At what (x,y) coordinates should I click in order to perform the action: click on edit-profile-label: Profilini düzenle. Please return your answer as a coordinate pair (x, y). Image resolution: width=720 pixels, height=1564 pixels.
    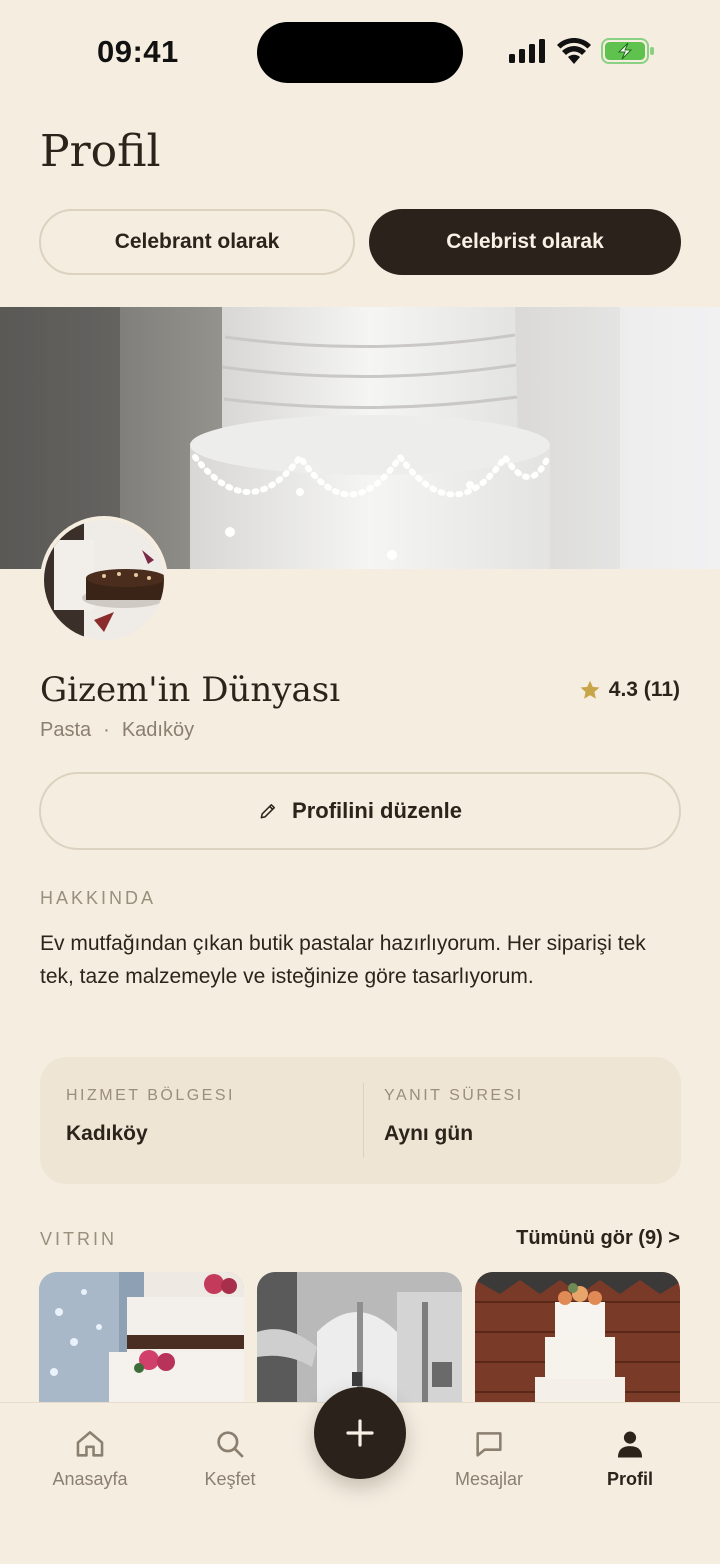
    Looking at the image, I should click on (377, 810).